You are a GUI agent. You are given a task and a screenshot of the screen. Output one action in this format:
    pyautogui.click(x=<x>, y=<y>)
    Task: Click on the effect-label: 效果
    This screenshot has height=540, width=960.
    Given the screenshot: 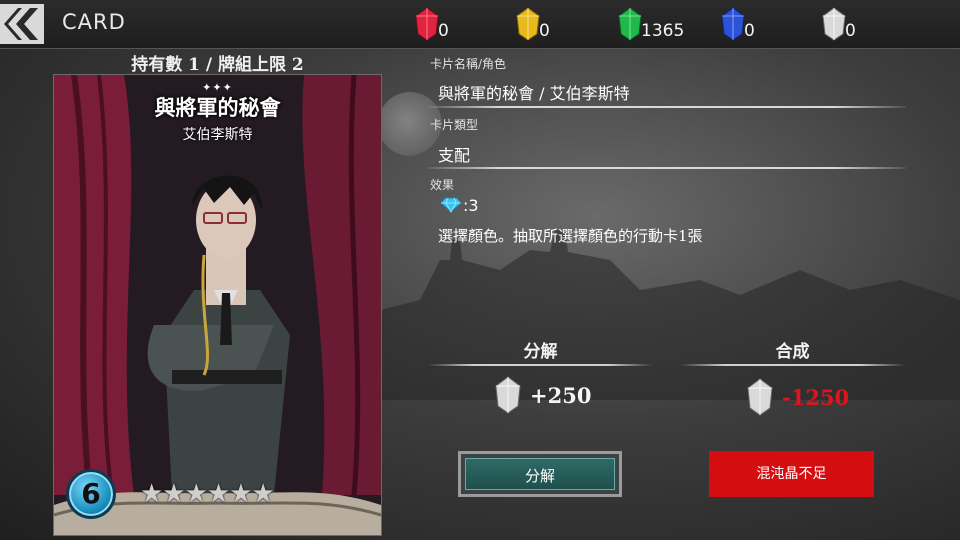 What is the action you would take?
    pyautogui.click(x=442, y=185)
    